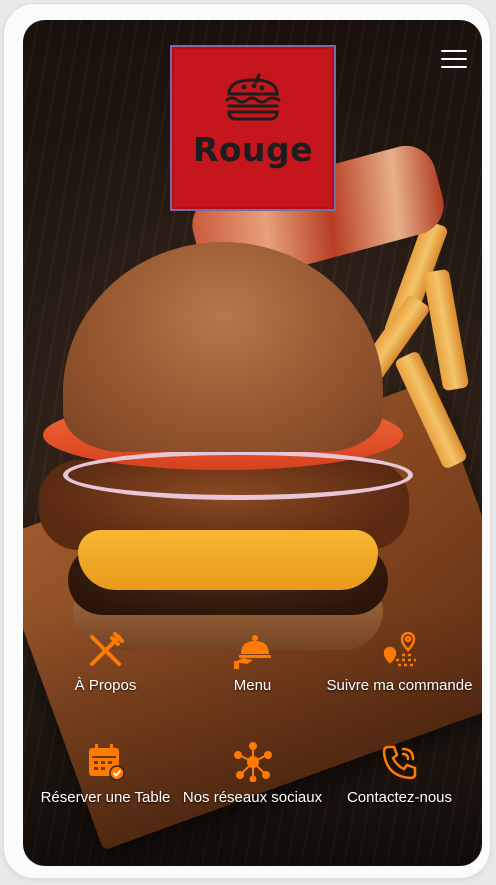 Image resolution: width=496 pixels, height=885 pixels. I want to click on brand-logo: Rouge, so click(253, 128).